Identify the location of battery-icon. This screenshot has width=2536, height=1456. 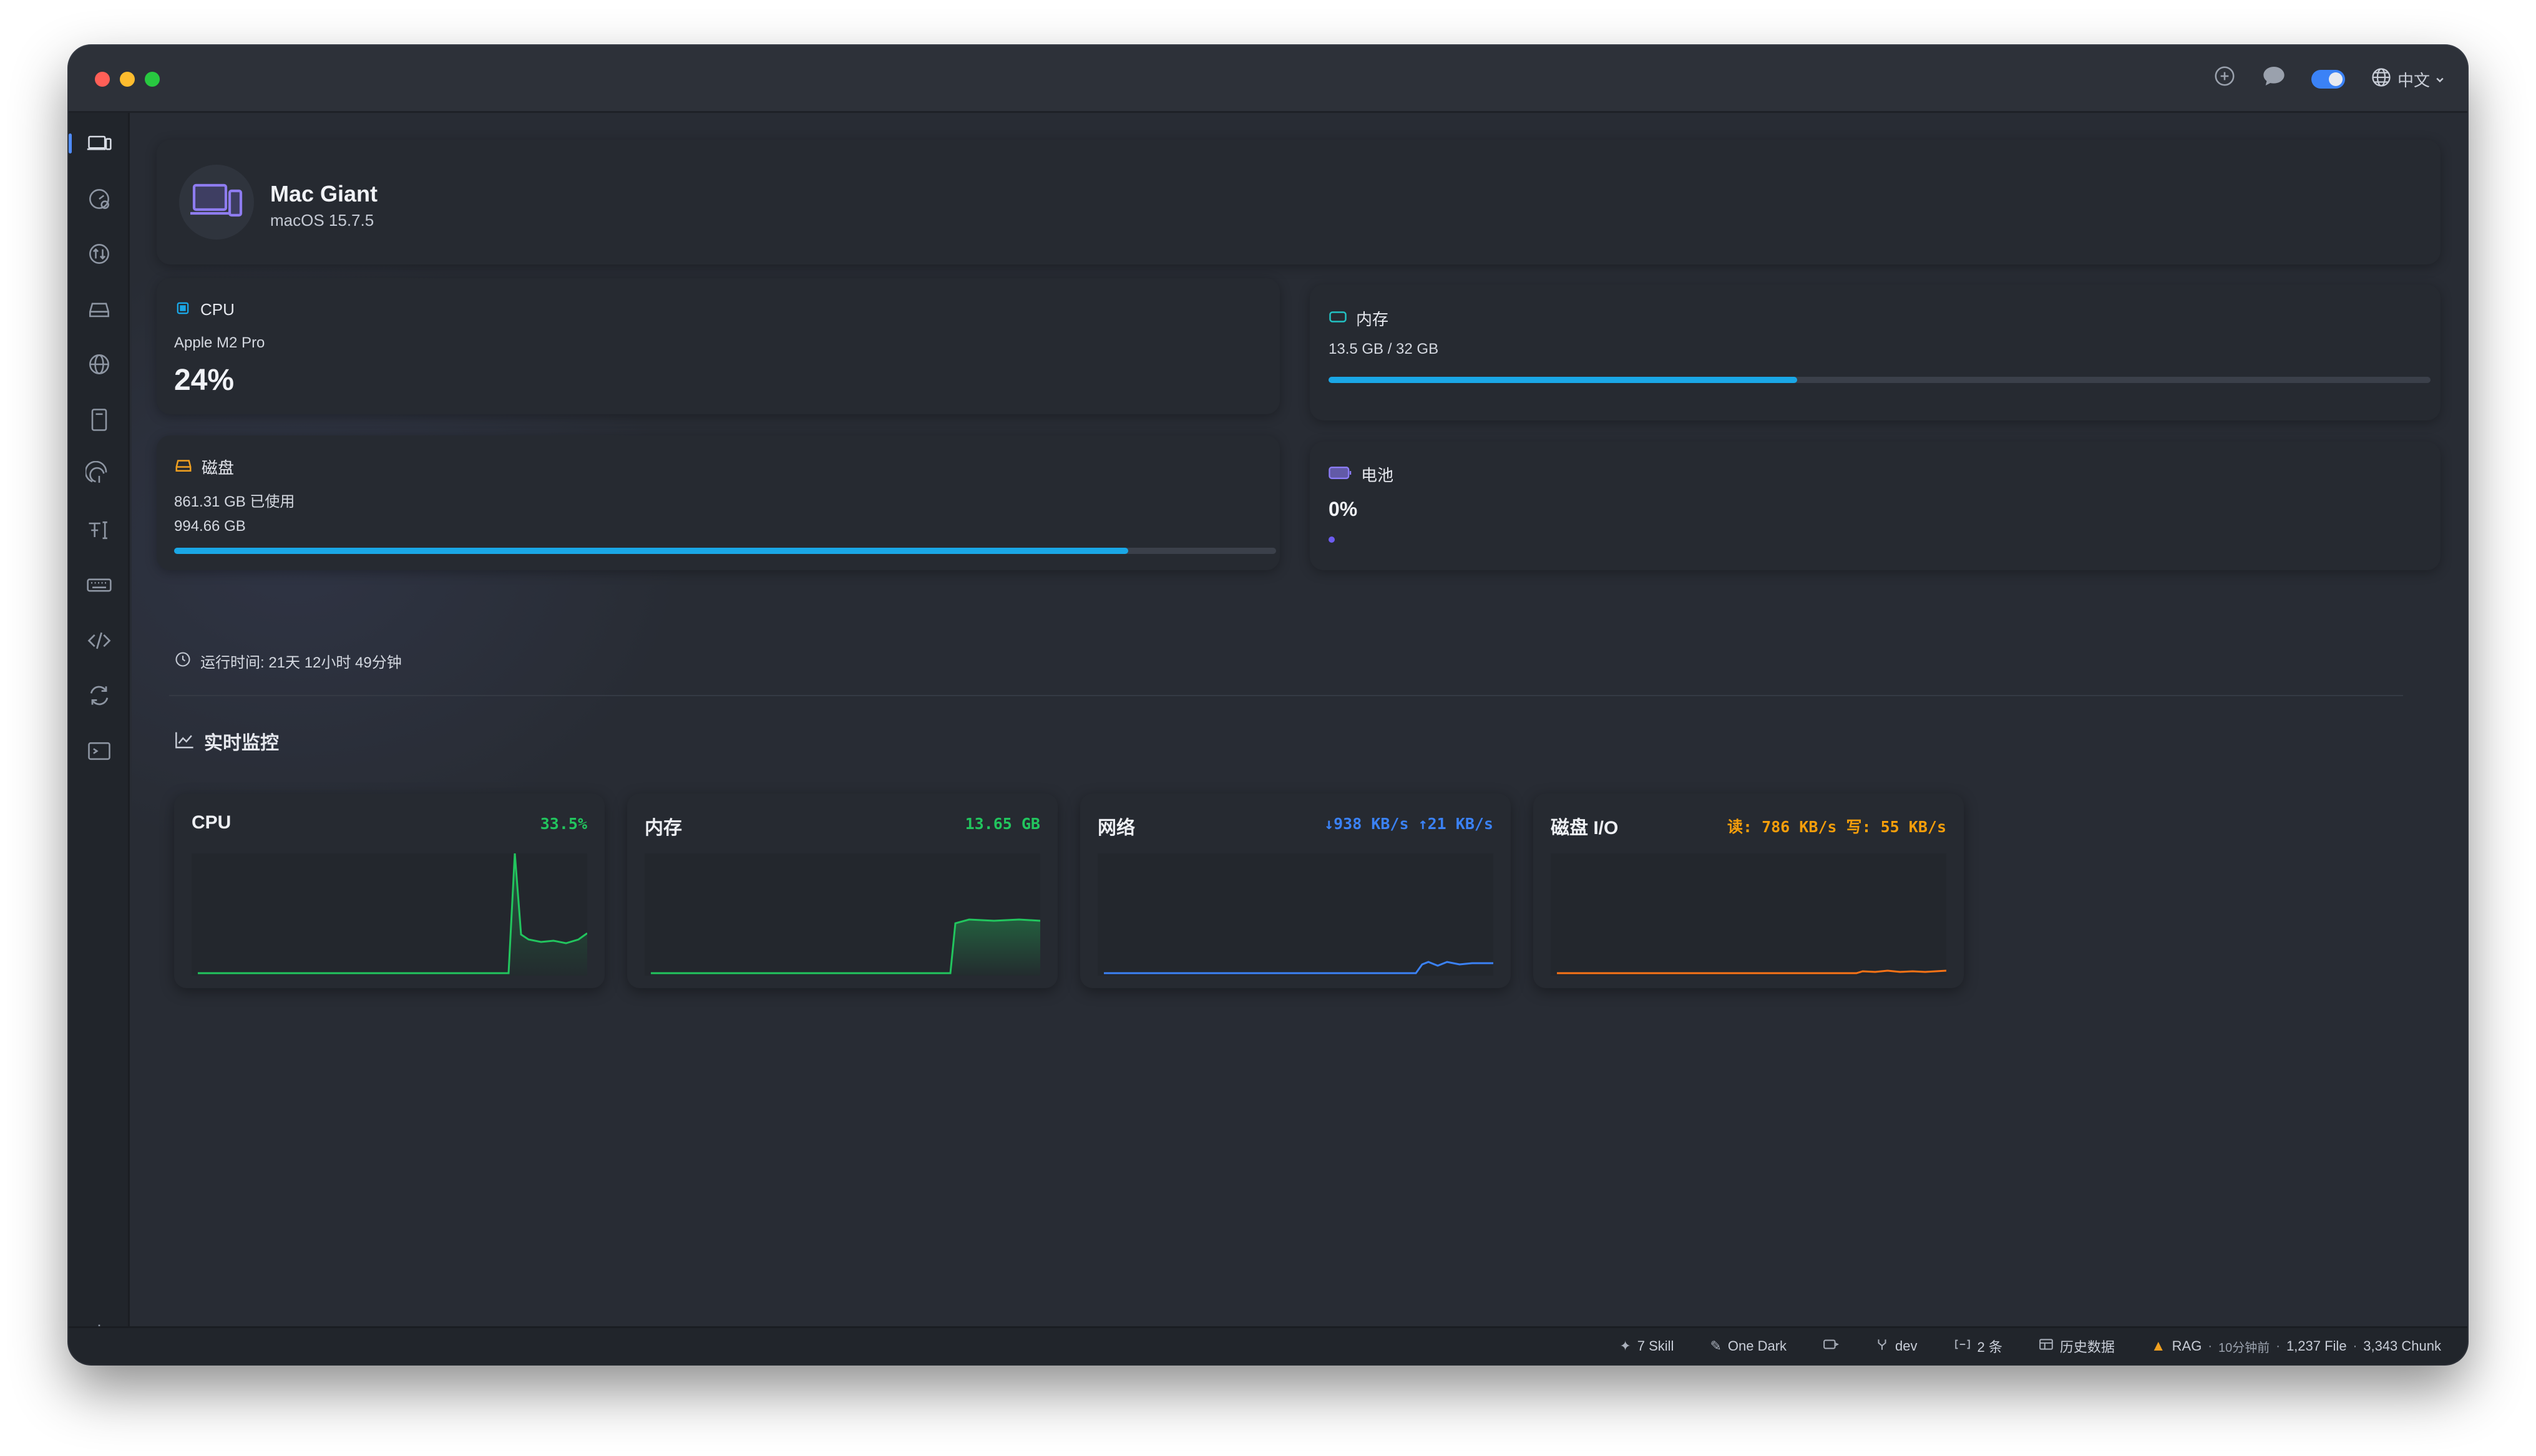
(1340, 474).